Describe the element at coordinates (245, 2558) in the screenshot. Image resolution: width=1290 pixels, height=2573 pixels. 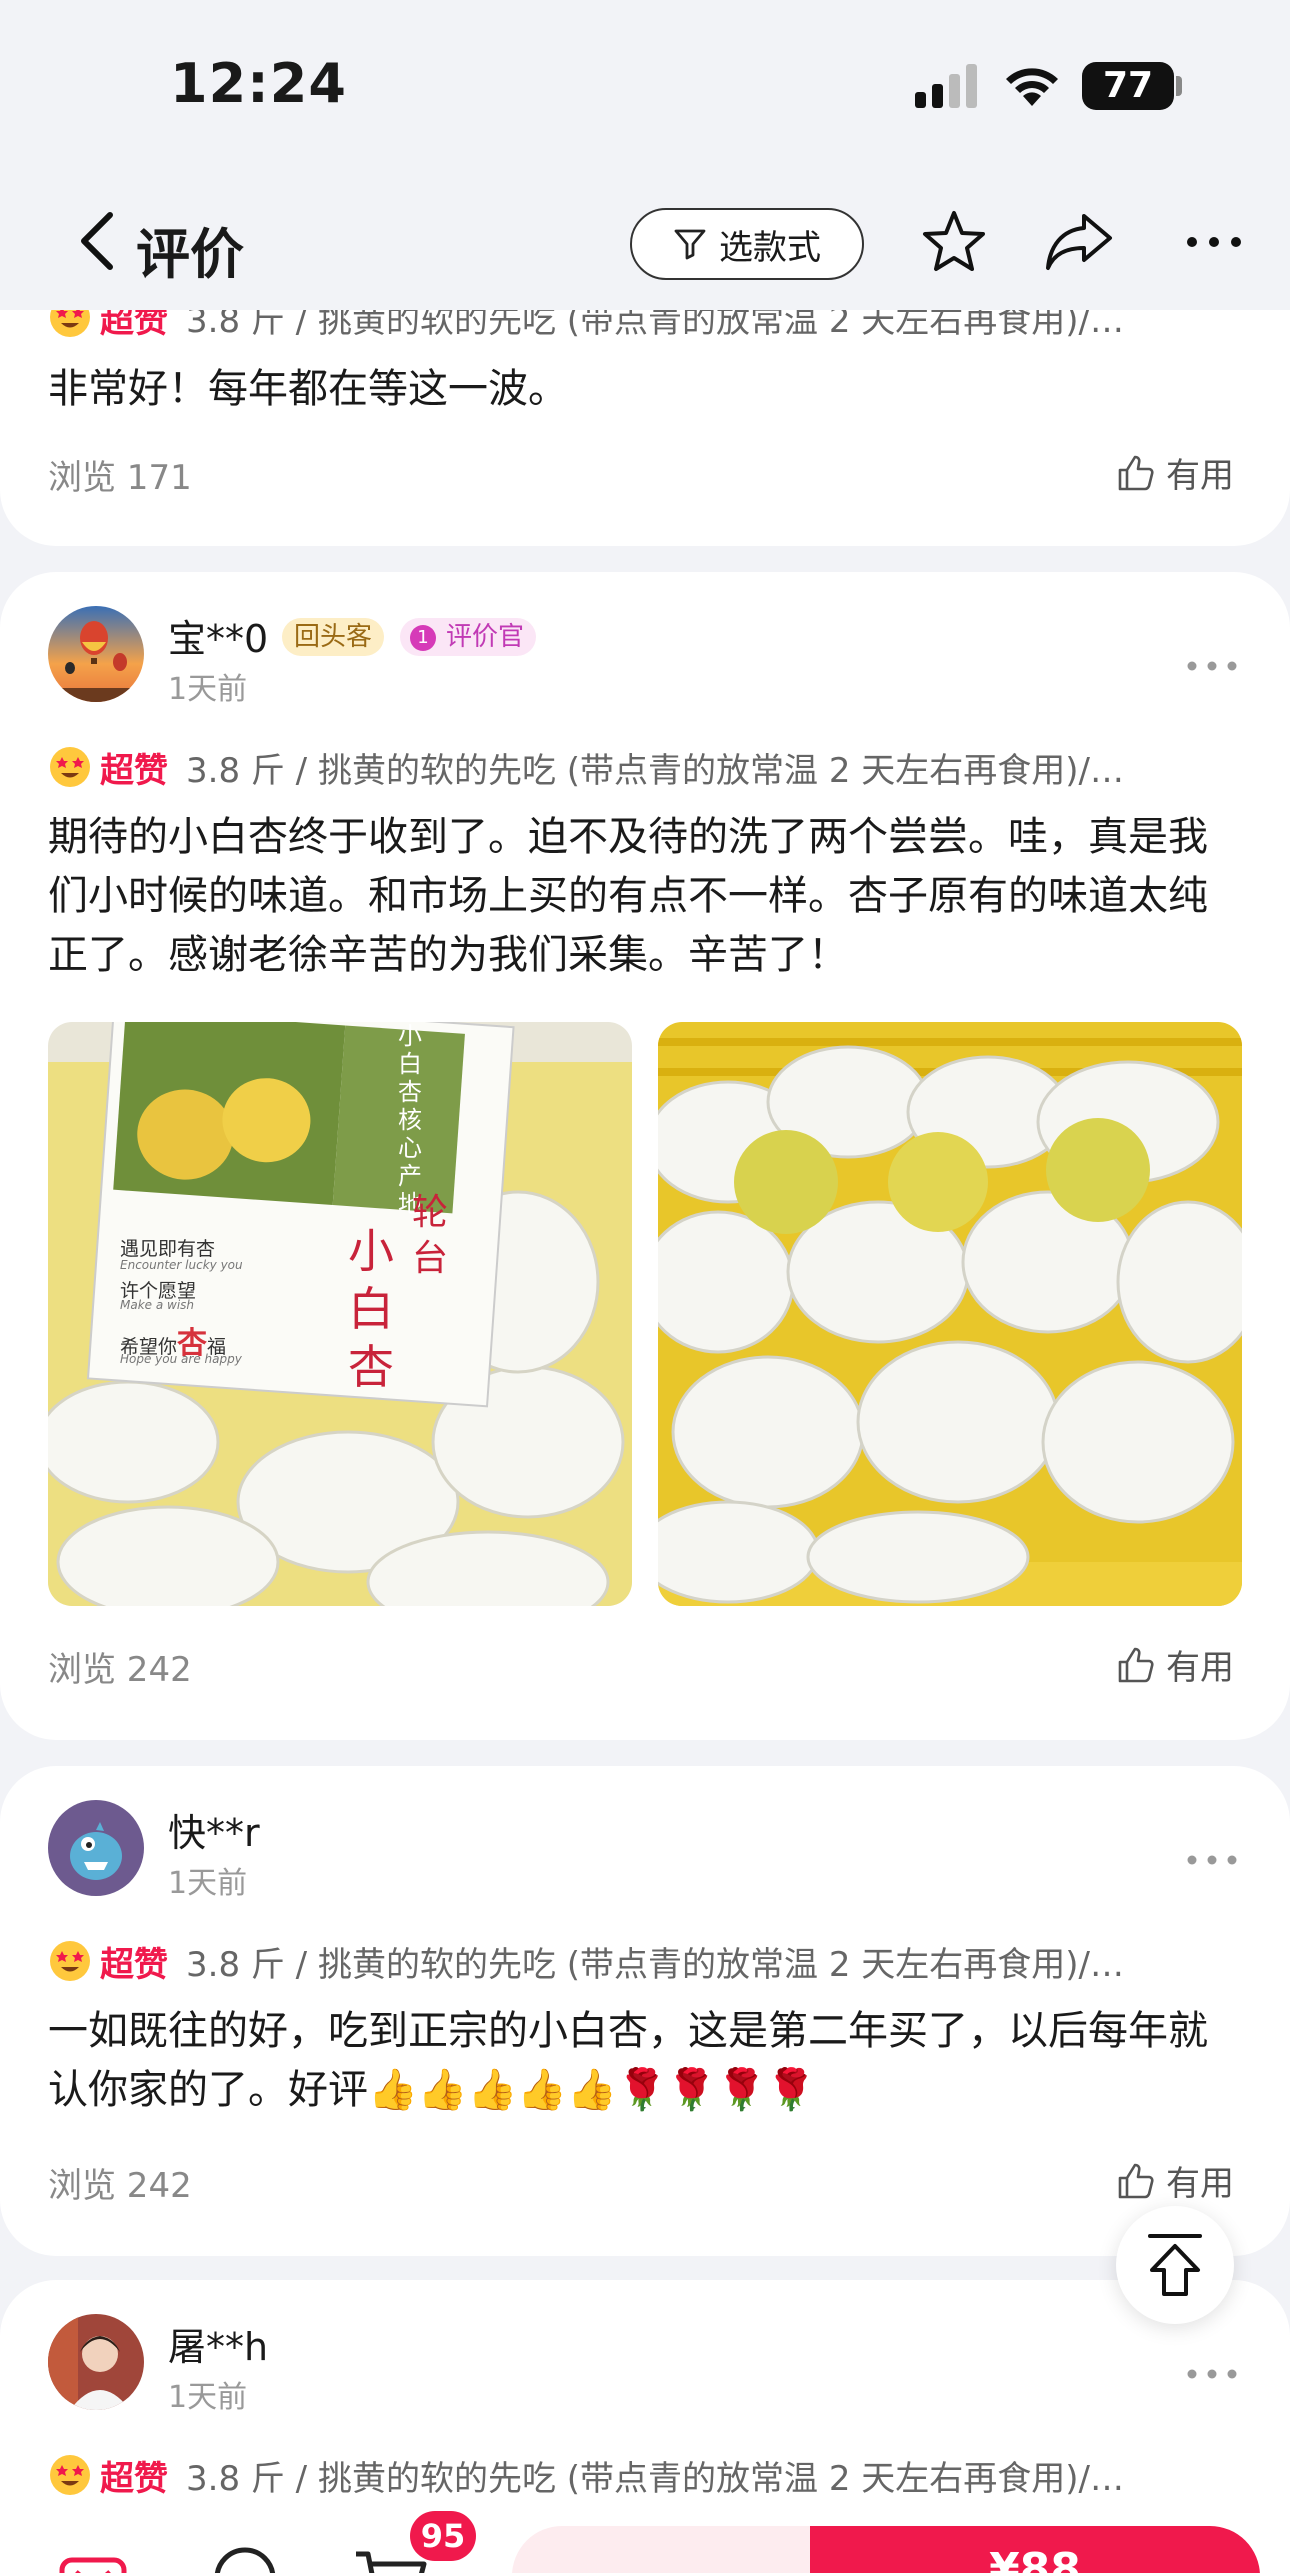
I see `customer-service-icon` at that location.